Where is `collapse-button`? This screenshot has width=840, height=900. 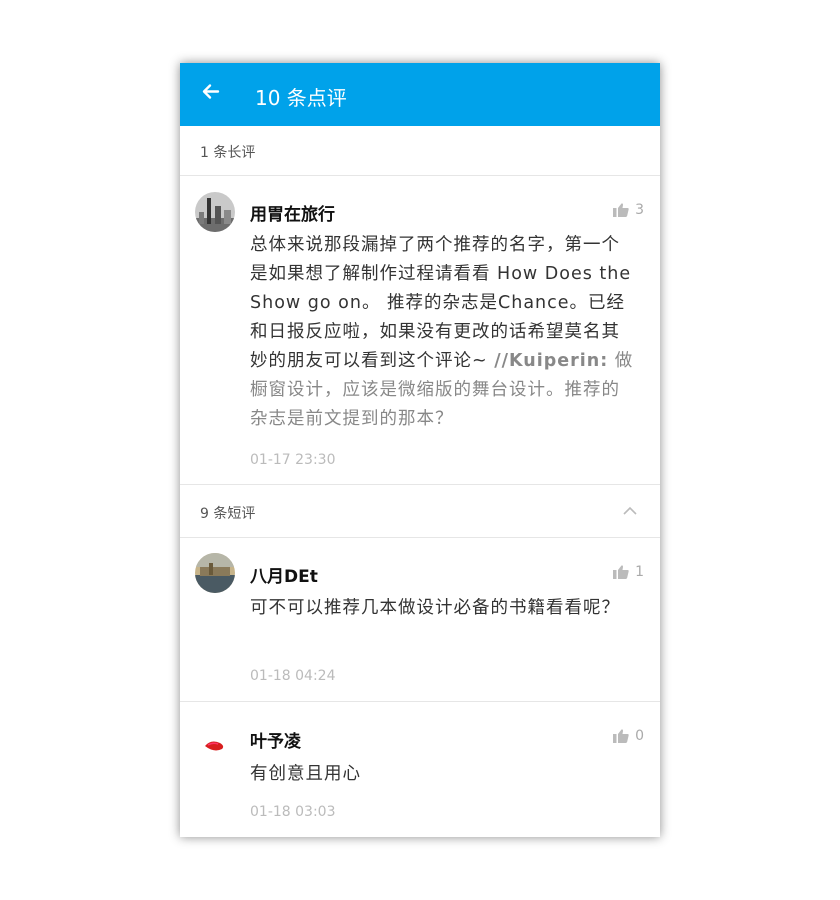
collapse-button is located at coordinates (630, 511).